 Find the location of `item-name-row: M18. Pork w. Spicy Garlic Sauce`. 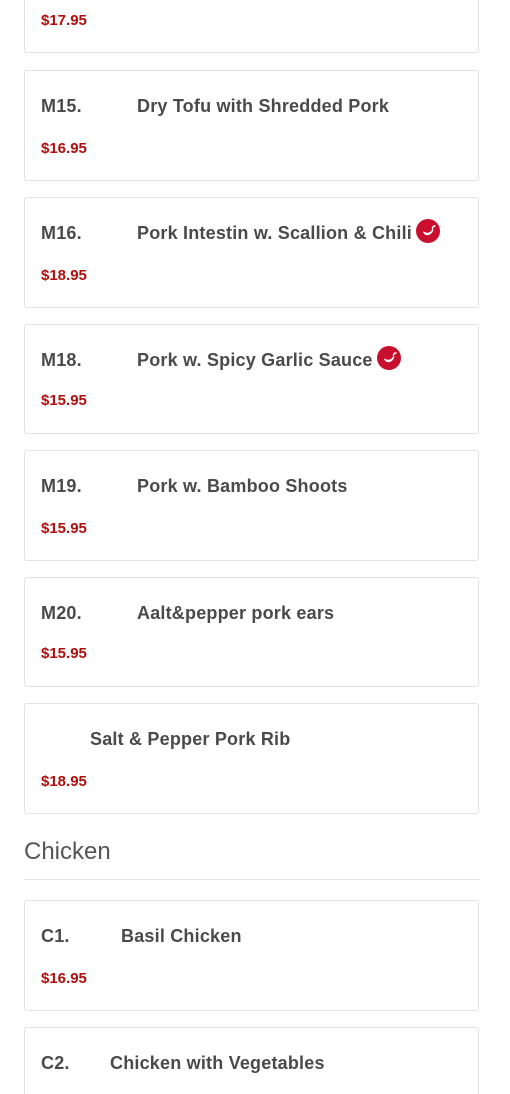

item-name-row: M18. Pork w. Spicy Garlic Sauce is located at coordinates (221, 359).